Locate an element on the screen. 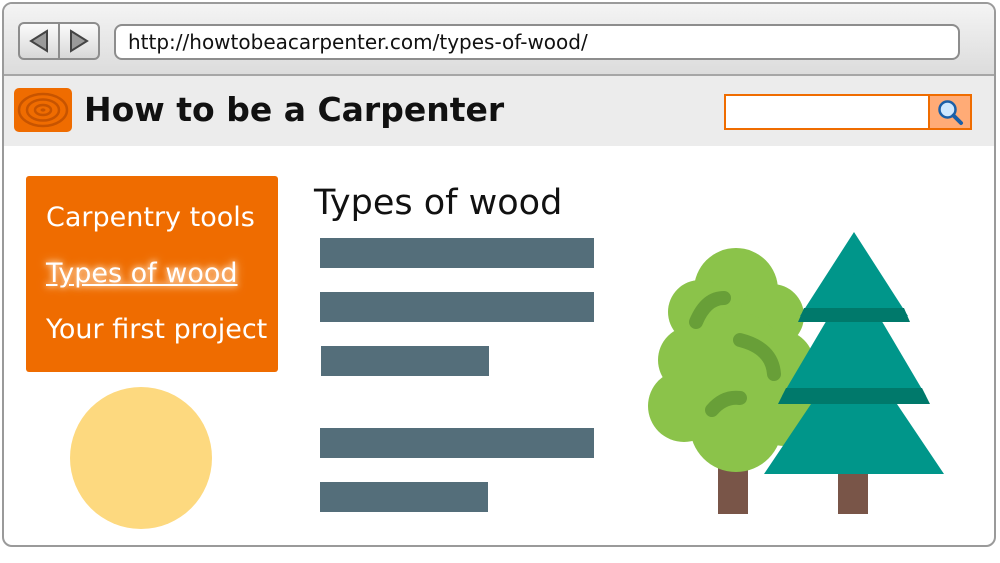  nav-buttons is located at coordinates (59, 41).